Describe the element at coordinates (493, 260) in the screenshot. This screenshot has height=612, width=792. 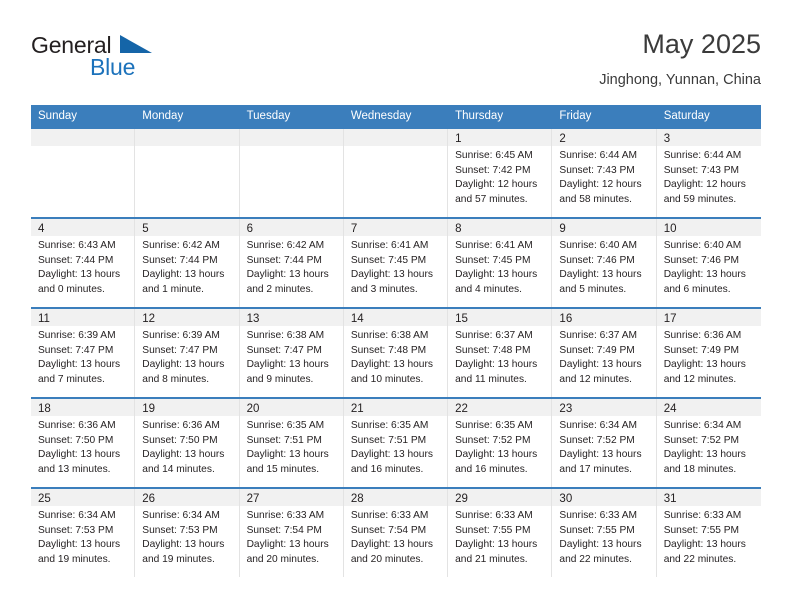
I see `sunset-text: Sunset: 7:45 PM` at that location.